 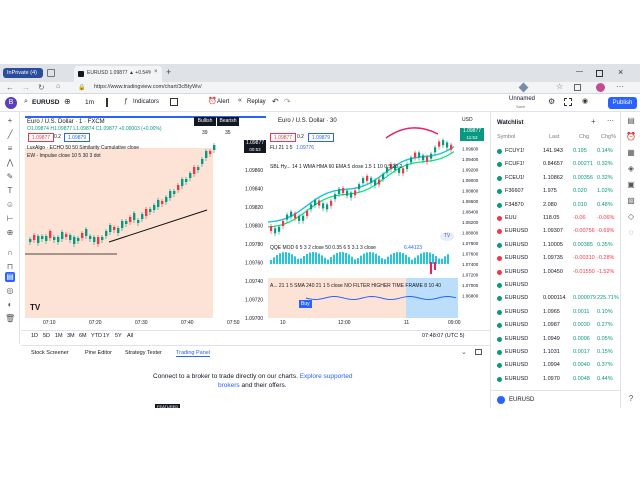 I want to click on panel-collapse-icon: ⌄, so click(x=464, y=352).